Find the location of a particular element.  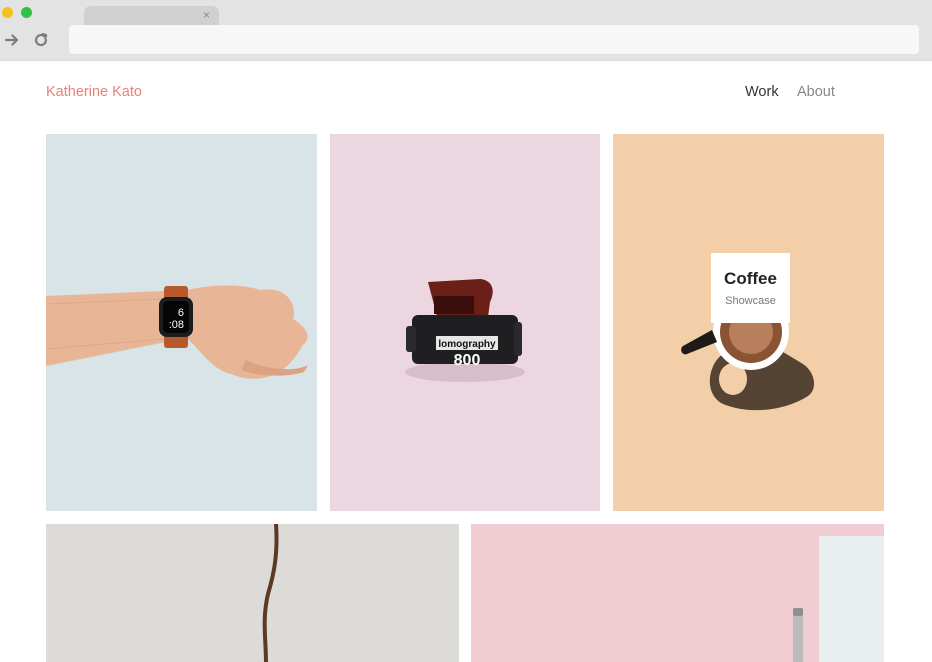

address-bar is located at coordinates (494, 39).